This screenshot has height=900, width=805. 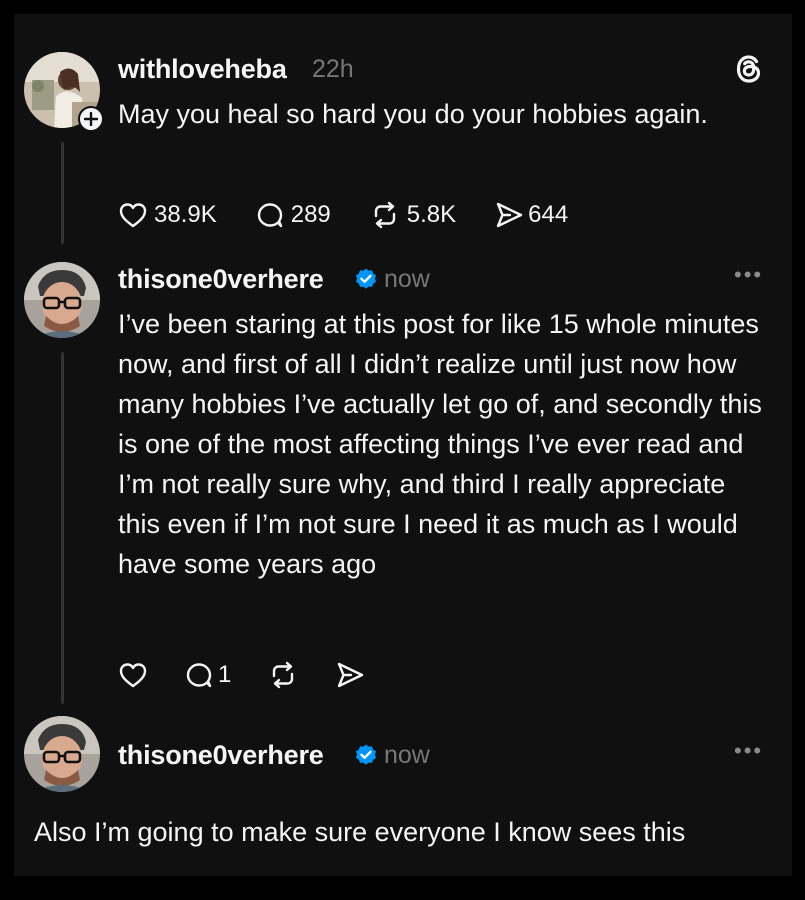 I want to click on threads-logo-icon, so click(x=749, y=69).